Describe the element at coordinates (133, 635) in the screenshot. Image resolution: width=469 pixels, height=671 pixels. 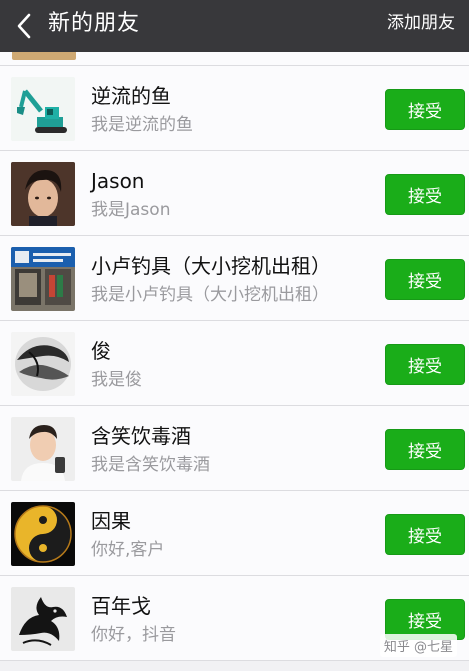
I see `request-message: 你好，抖音` at that location.